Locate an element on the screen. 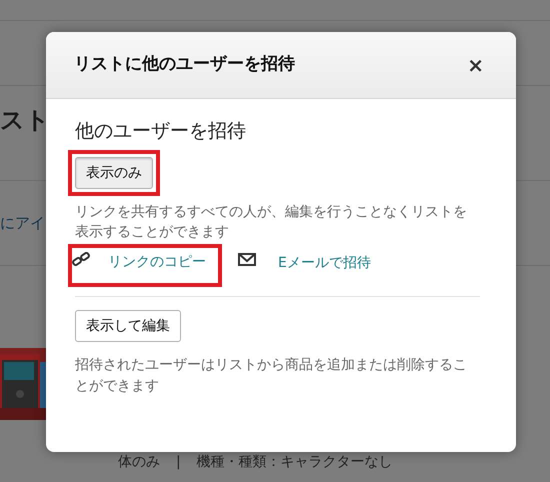  share-link: リンクのコピー is located at coordinates (139, 263).